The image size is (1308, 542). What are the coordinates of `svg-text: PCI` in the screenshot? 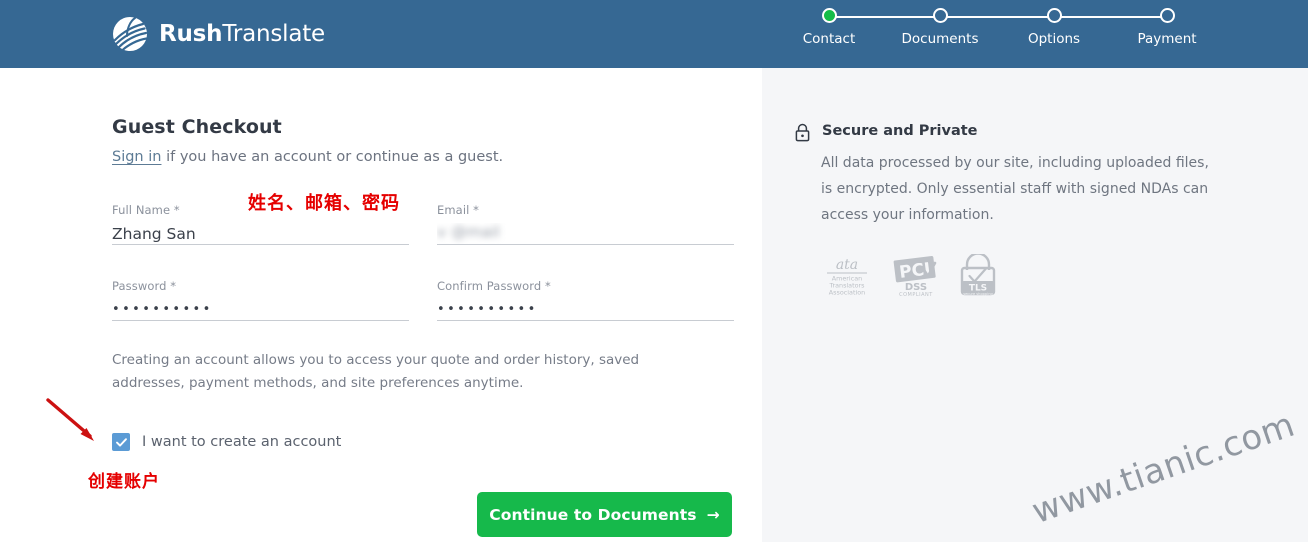 It's located at (914, 271).